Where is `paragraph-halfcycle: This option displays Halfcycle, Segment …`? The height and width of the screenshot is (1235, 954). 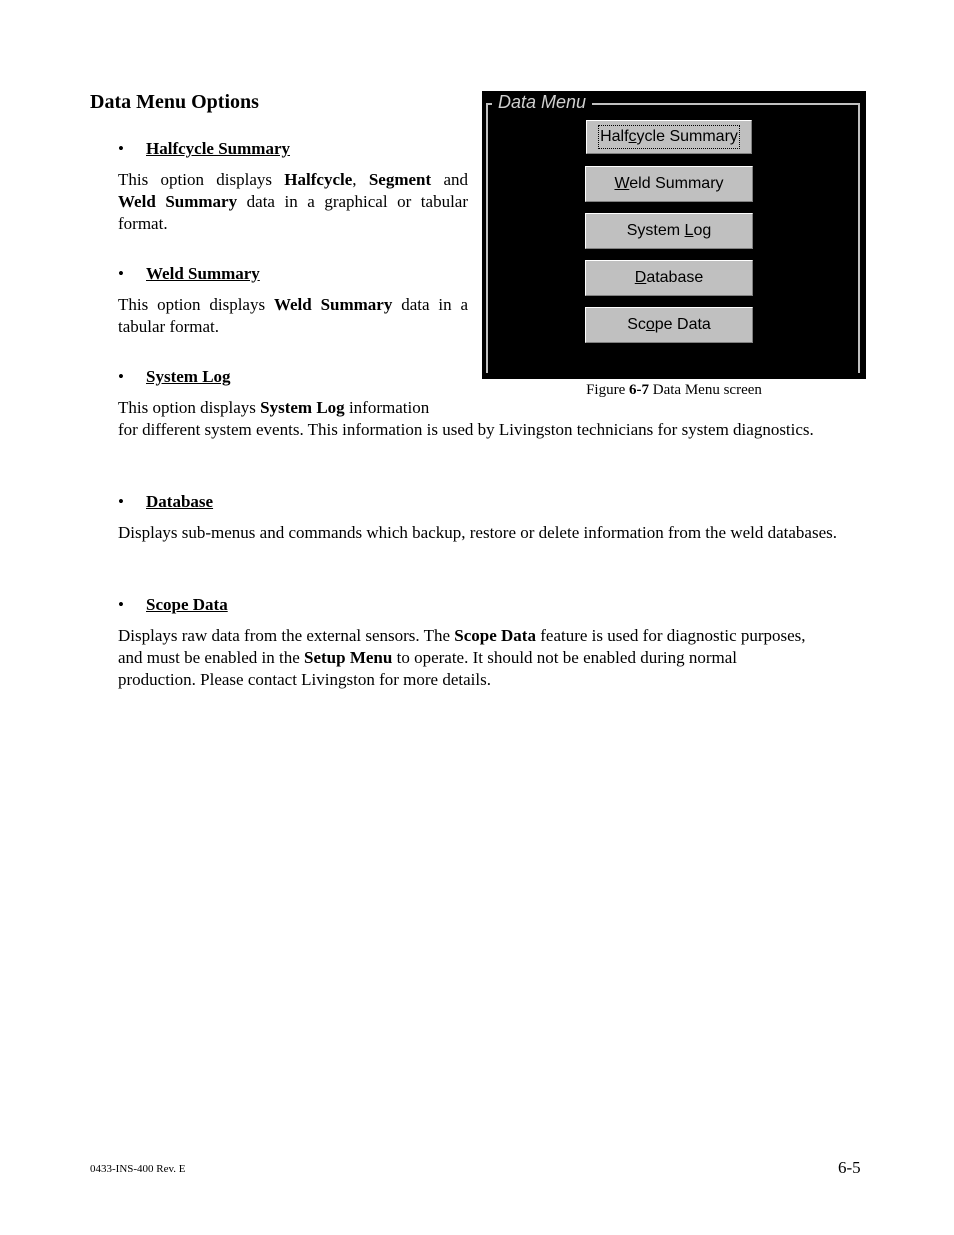
paragraph-halfcycle: This option displays Halfcycle, Segment … is located at coordinates (293, 201).